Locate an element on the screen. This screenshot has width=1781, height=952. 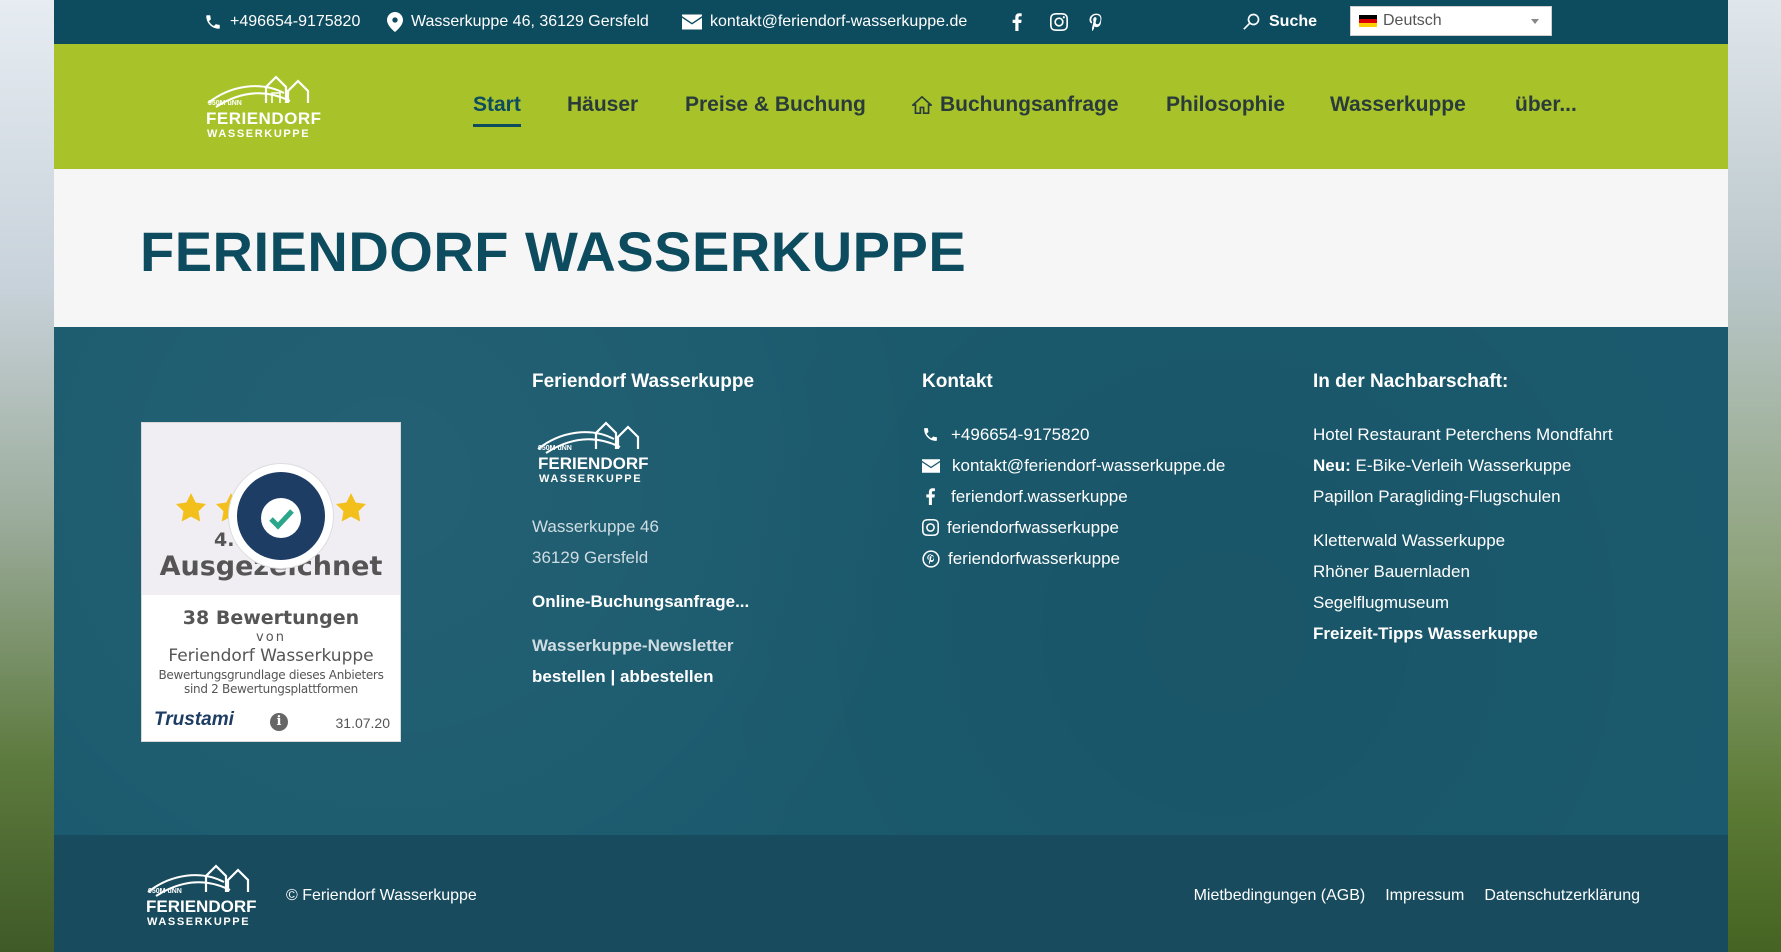
language-select: Deutsch is located at coordinates (1451, 21).